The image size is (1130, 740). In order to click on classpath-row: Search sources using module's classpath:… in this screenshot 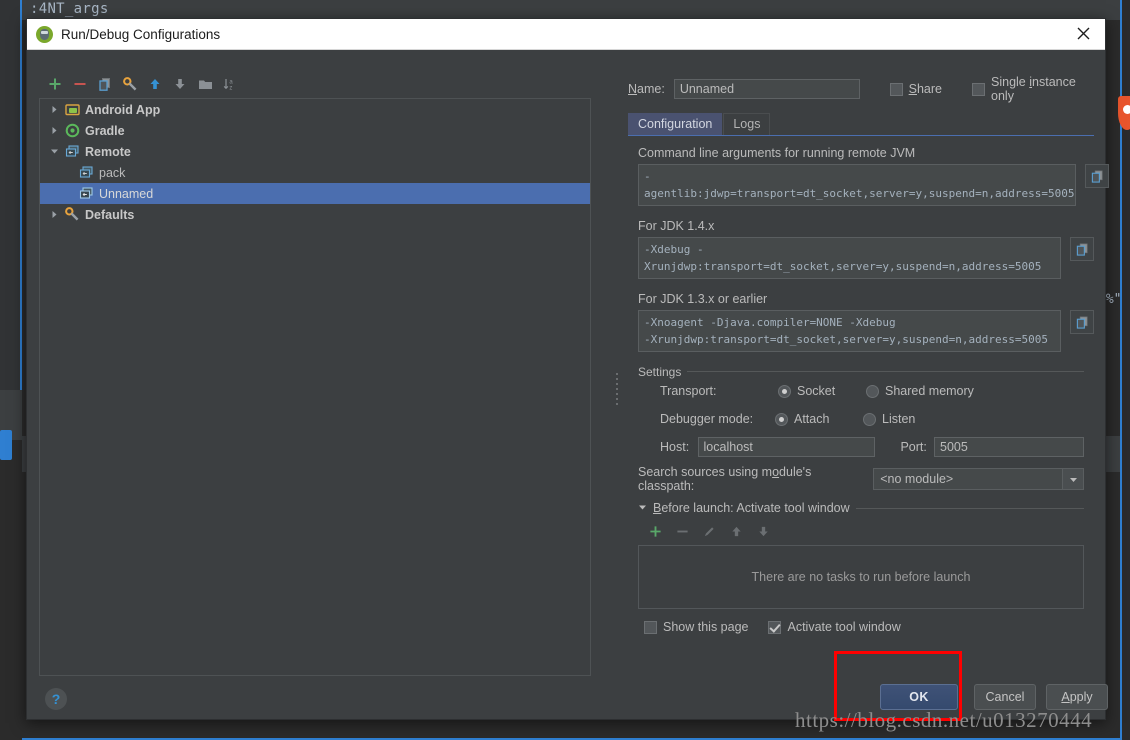, I will do `click(861, 479)`.